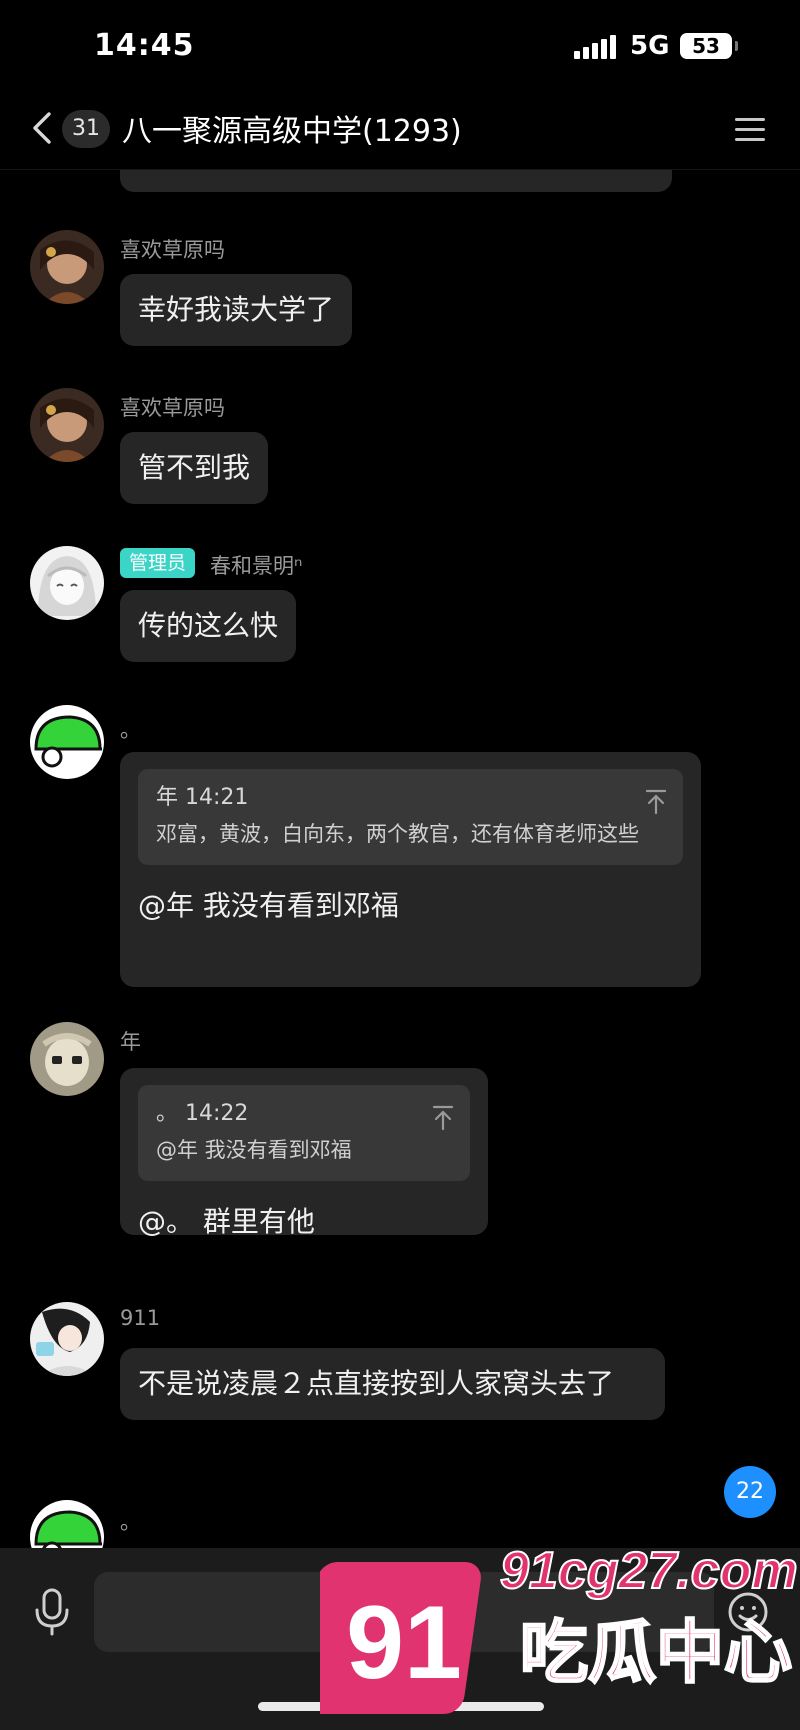 Image resolution: width=800 pixels, height=1730 pixels. Describe the element at coordinates (650, 46) in the screenshot. I see `network-label: 5G` at that location.